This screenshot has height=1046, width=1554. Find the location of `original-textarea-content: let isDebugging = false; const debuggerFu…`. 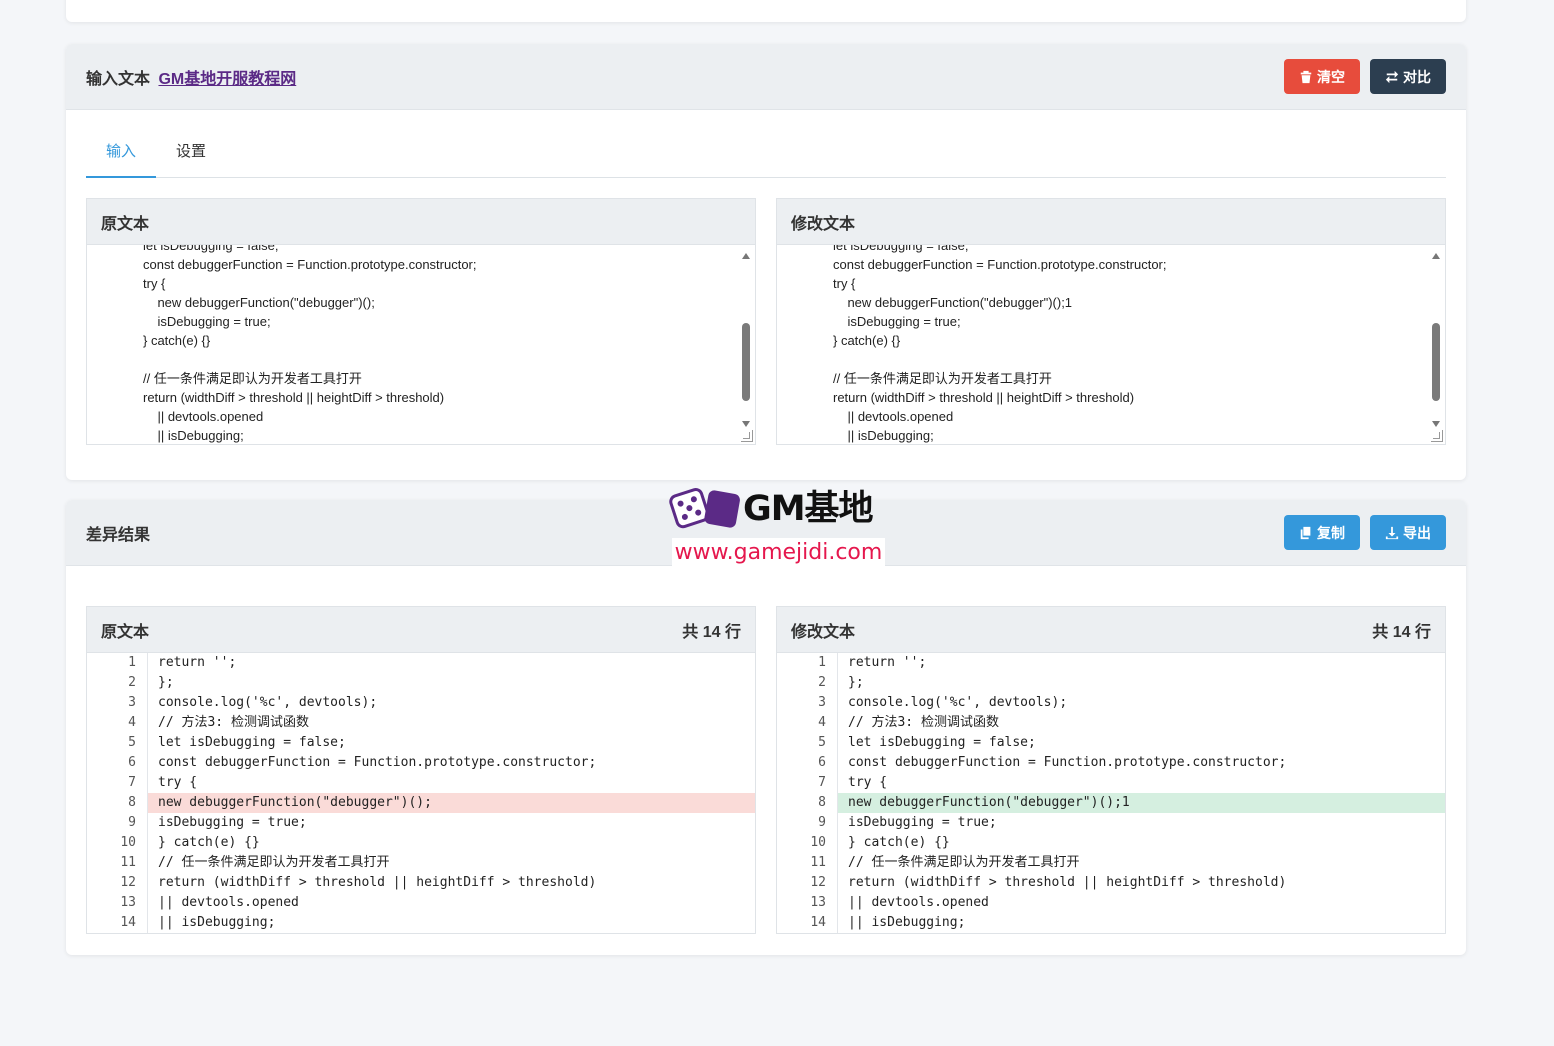

original-textarea-content: let isDebugging = false; const debuggerFu… is located at coordinates (310, 344).